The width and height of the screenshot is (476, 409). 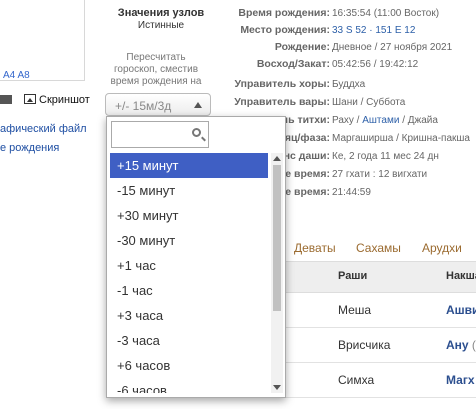 I want to click on nakshatra-pada: (3, so click(x=473, y=345).